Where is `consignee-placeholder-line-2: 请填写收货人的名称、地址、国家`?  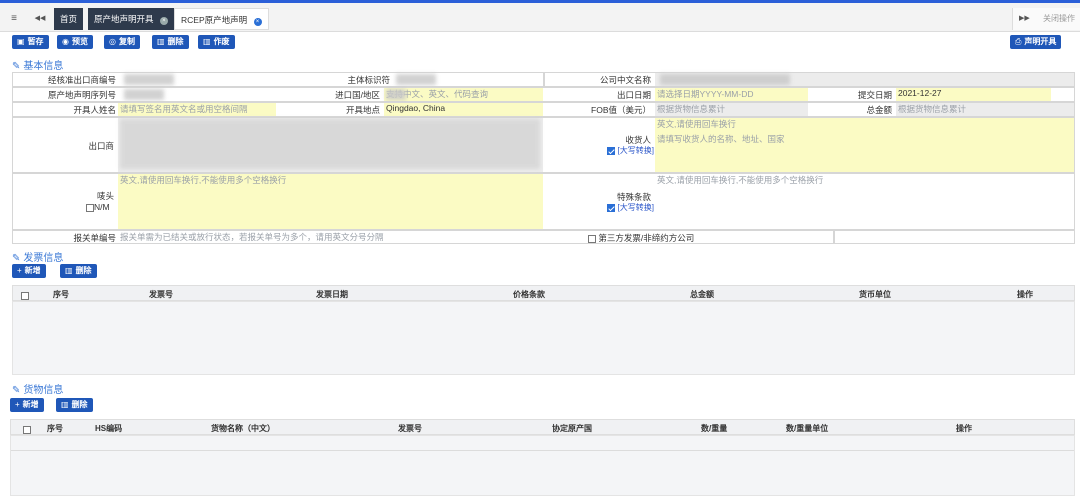
consignee-placeholder-line-2: 请填写收货人的名称、地址、国家 is located at coordinates (721, 139).